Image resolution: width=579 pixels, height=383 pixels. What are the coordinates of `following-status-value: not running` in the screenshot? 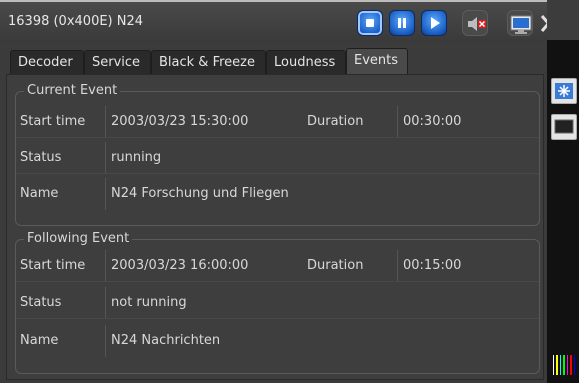 It's located at (146, 303).